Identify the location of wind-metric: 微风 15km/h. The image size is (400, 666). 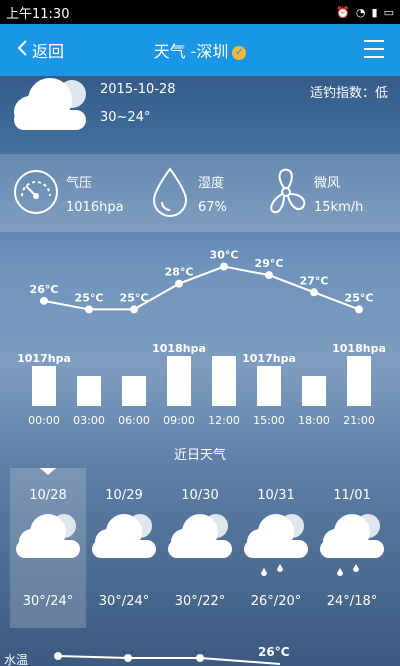
(327, 193).